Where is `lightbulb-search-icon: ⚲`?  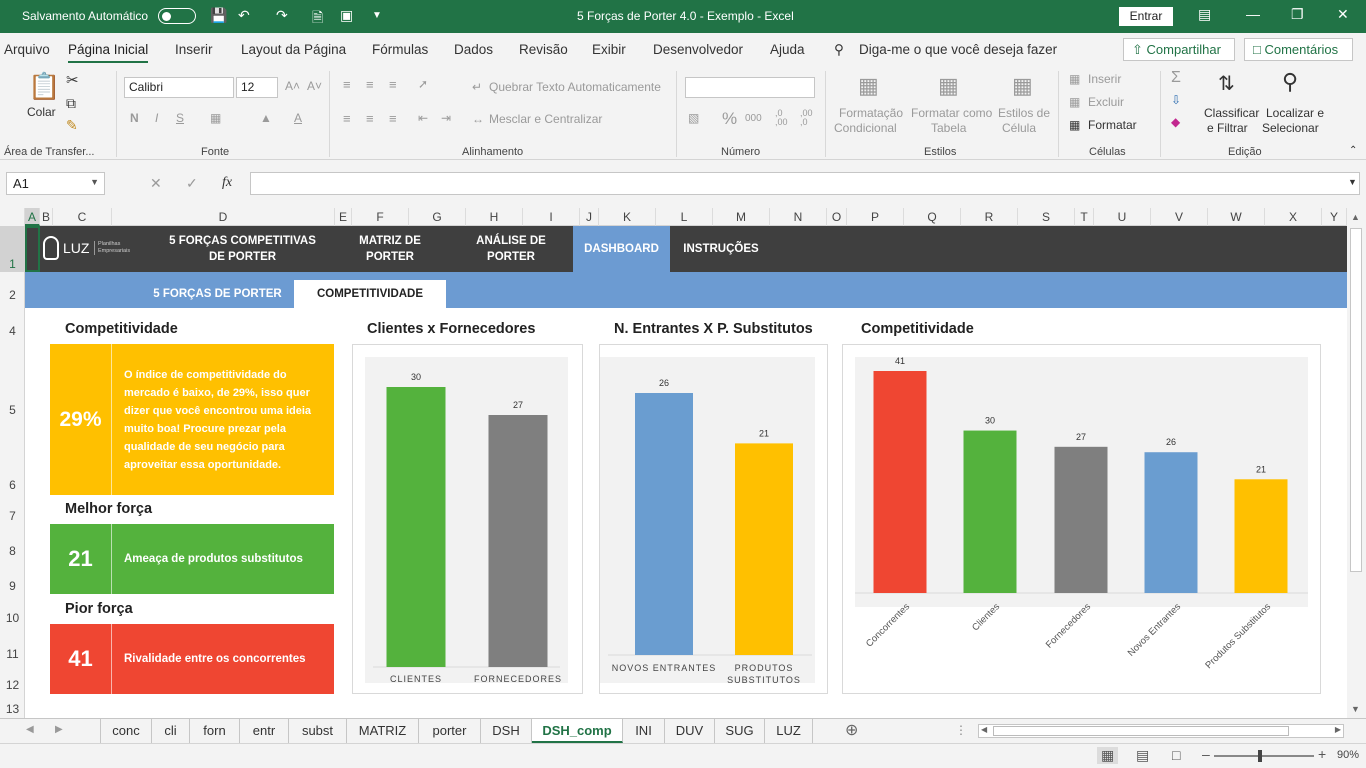
lightbulb-search-icon: ⚲ is located at coordinates (839, 50).